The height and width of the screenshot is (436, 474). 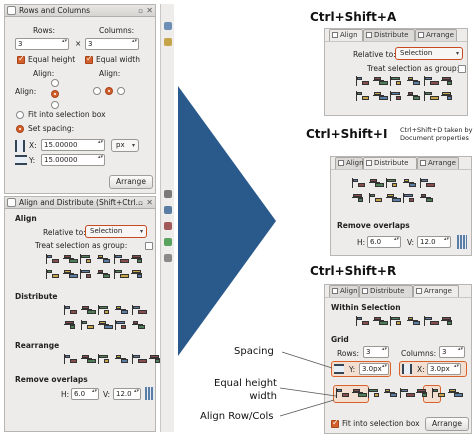 I want to click on align-rowcols-leader-line, so click(x=307, y=408).